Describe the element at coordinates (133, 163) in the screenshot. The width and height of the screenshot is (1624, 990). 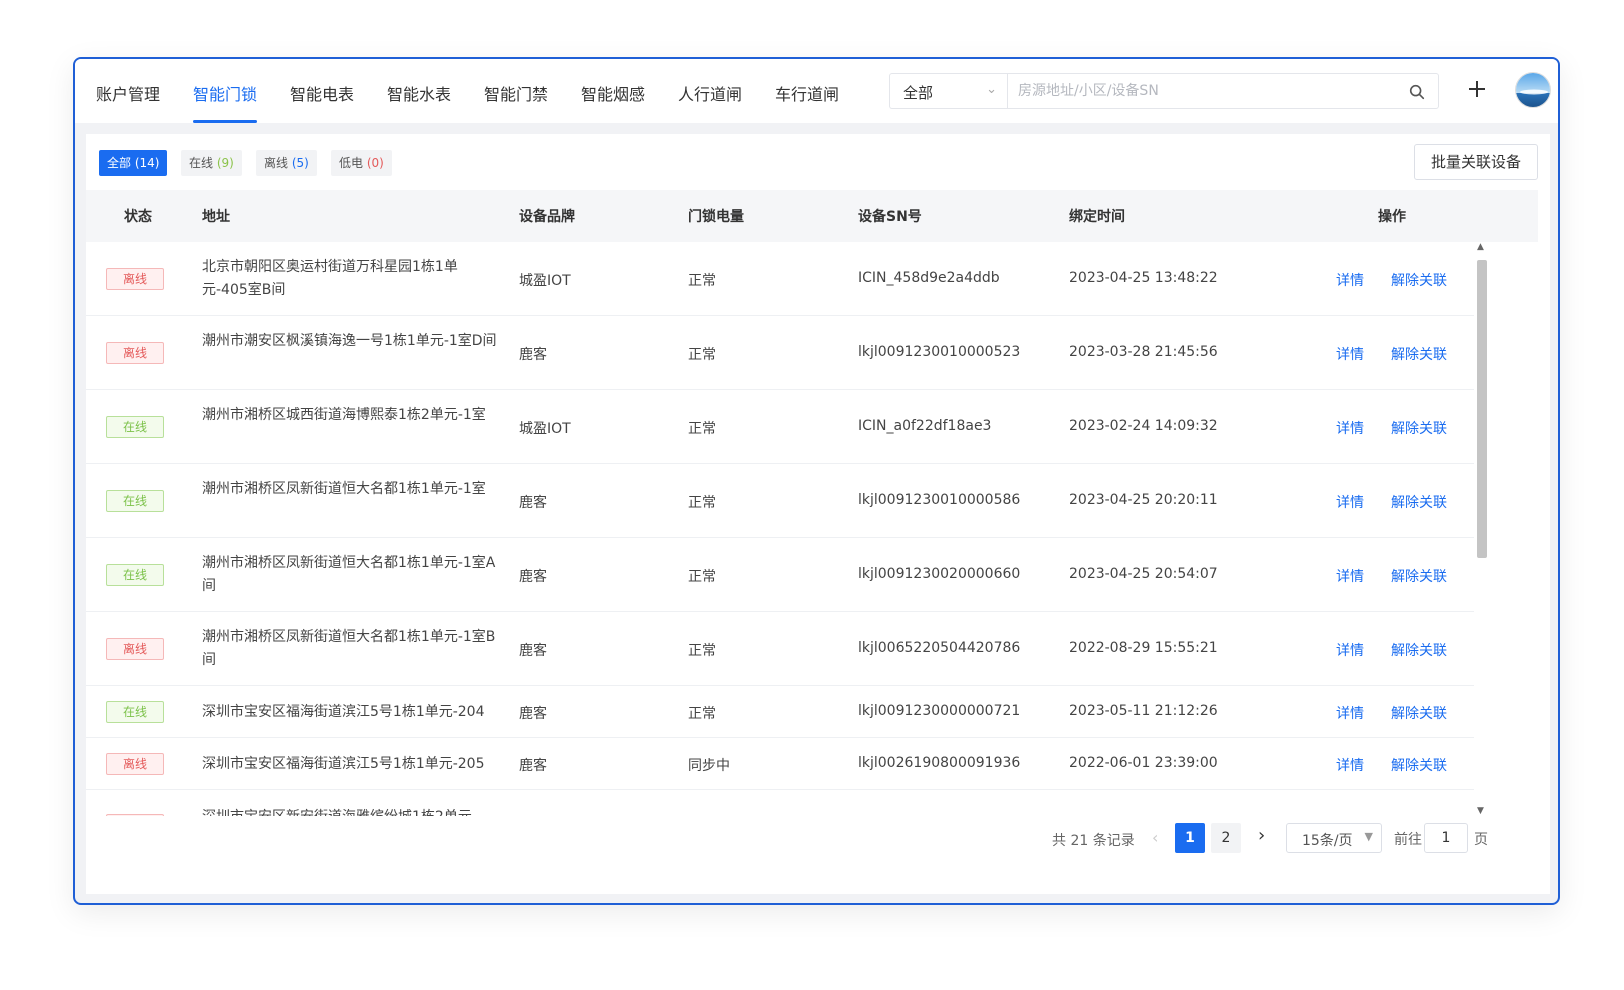
I see `status-tab-all: 全部 (14)` at that location.